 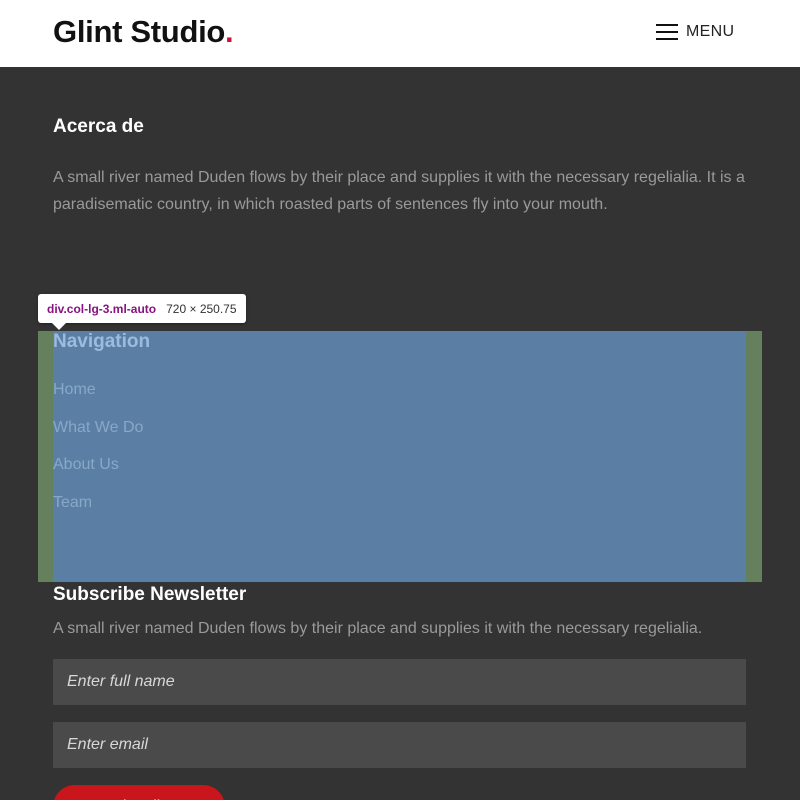 I want to click on nav-item-team: Team, so click(x=98, y=513).